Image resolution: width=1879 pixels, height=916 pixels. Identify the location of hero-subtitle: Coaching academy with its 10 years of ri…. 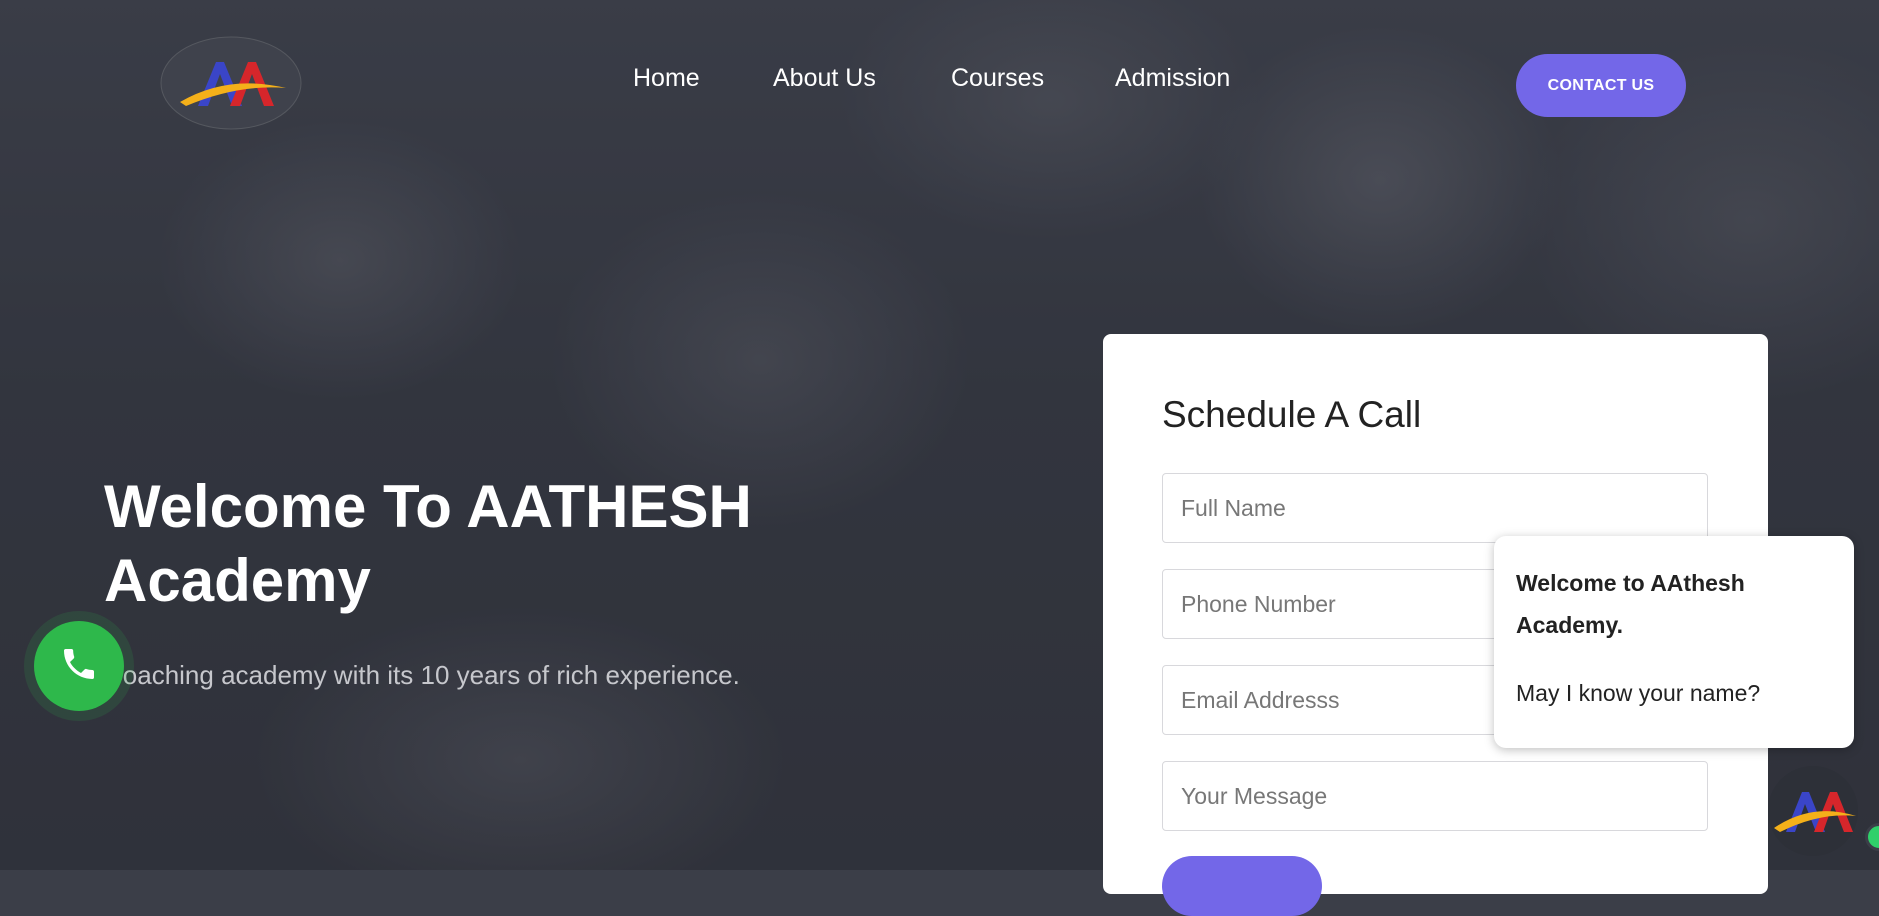
(422, 675).